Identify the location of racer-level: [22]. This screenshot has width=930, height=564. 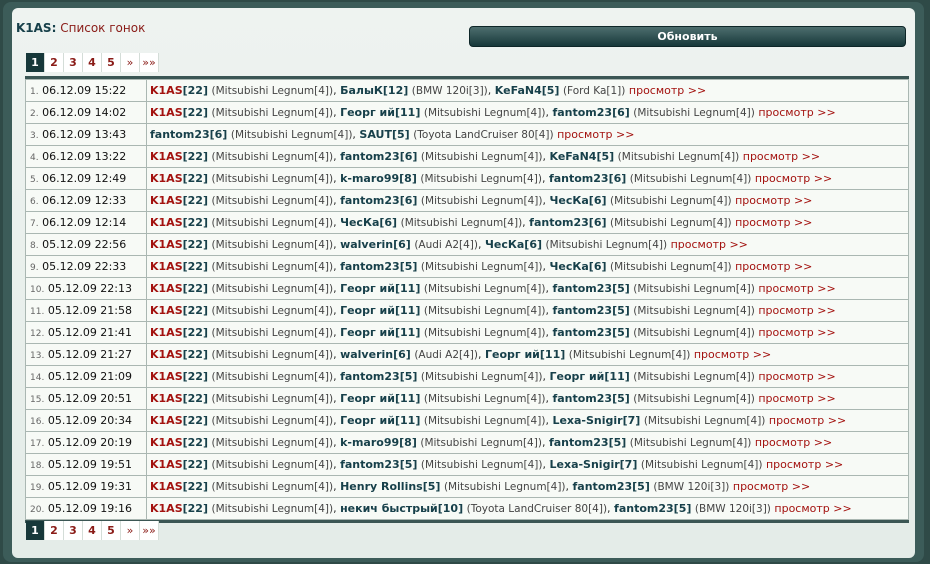
(195, 508).